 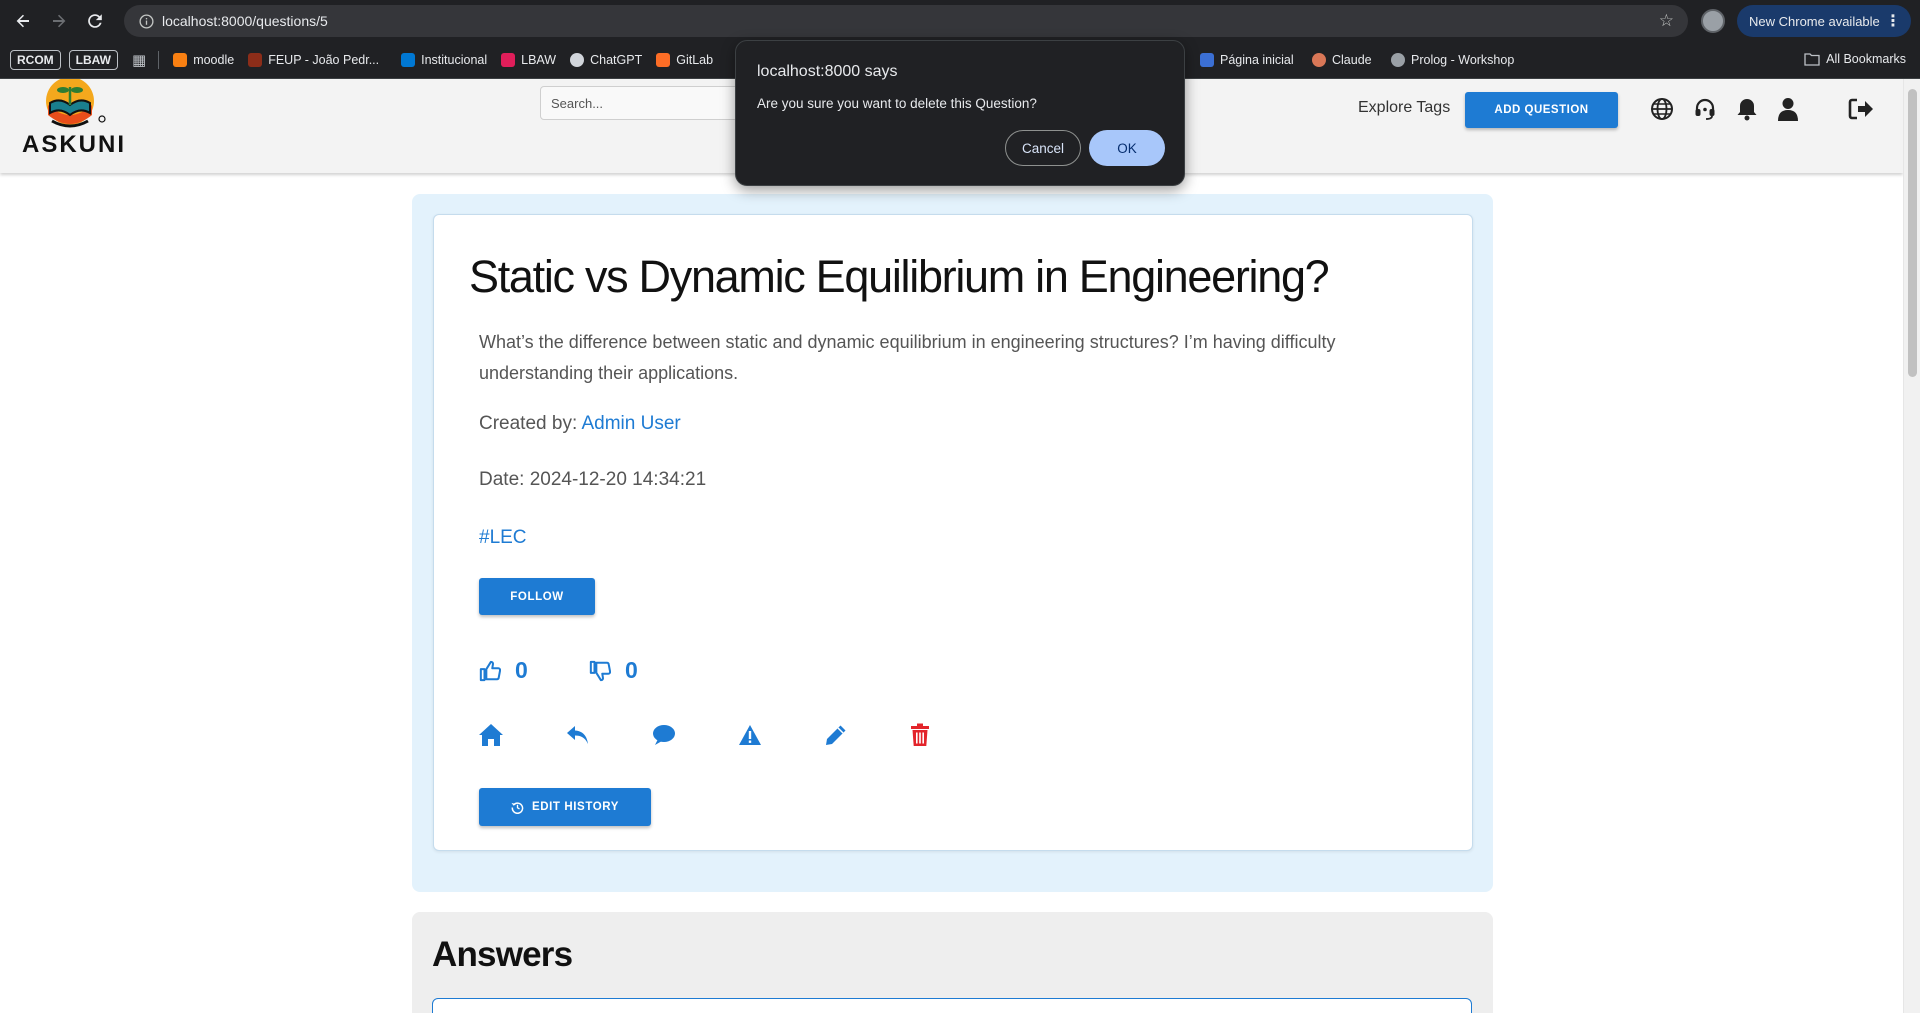 I want to click on url-text: localhost:8000/questions/5, so click(x=245, y=21).